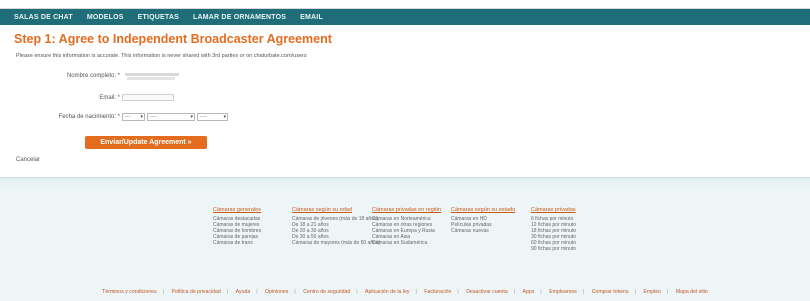  What do you see at coordinates (89, 117) in the screenshot?
I see `dob-label: Fecha de nacimiento: *` at bounding box center [89, 117].